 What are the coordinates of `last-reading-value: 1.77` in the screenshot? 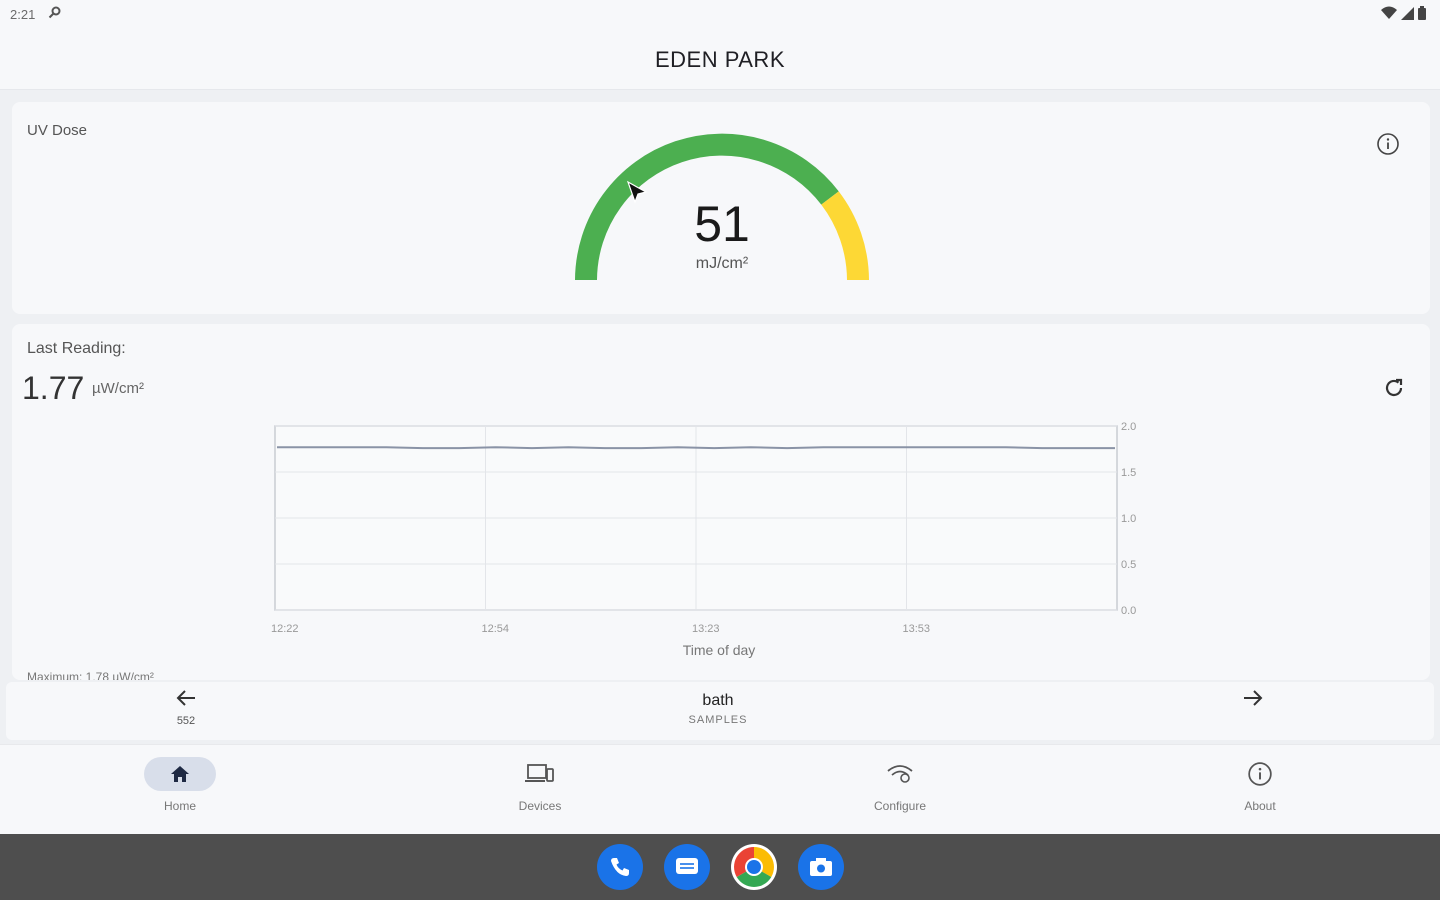 It's located at (53, 388).